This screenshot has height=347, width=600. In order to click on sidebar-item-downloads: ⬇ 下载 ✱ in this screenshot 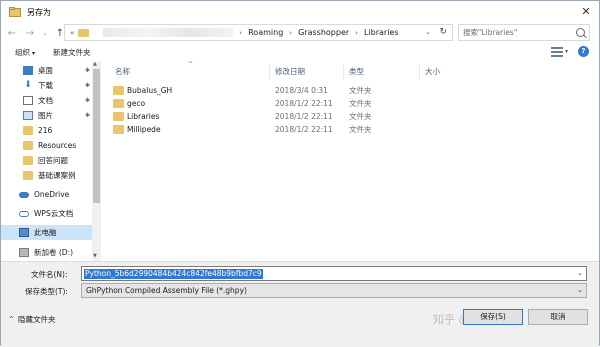, I will do `click(46, 85)`.